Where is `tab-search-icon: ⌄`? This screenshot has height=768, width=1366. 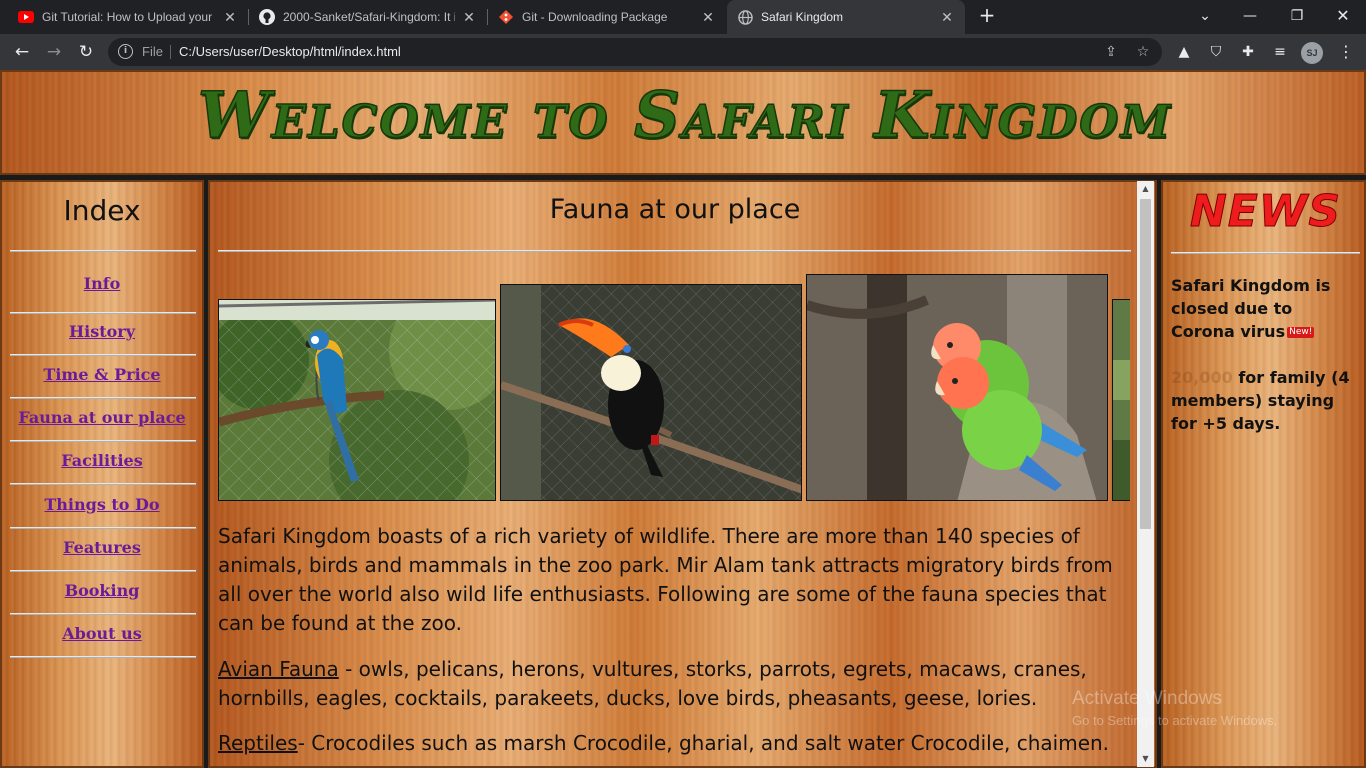 tab-search-icon: ⌄ is located at coordinates (1205, 16).